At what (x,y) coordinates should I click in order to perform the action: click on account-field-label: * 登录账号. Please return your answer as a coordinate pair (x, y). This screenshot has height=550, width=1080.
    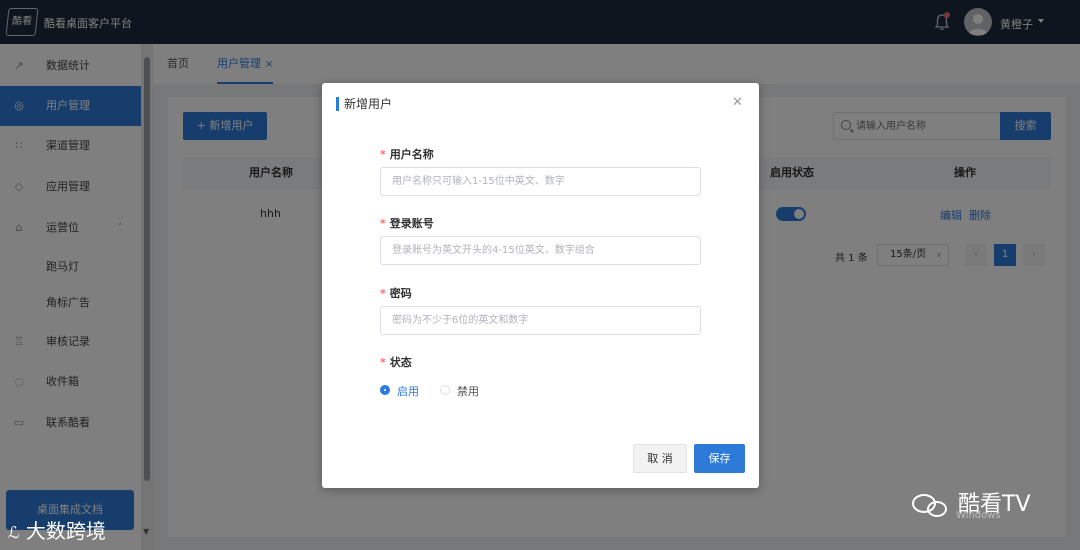
    Looking at the image, I should click on (407, 223).